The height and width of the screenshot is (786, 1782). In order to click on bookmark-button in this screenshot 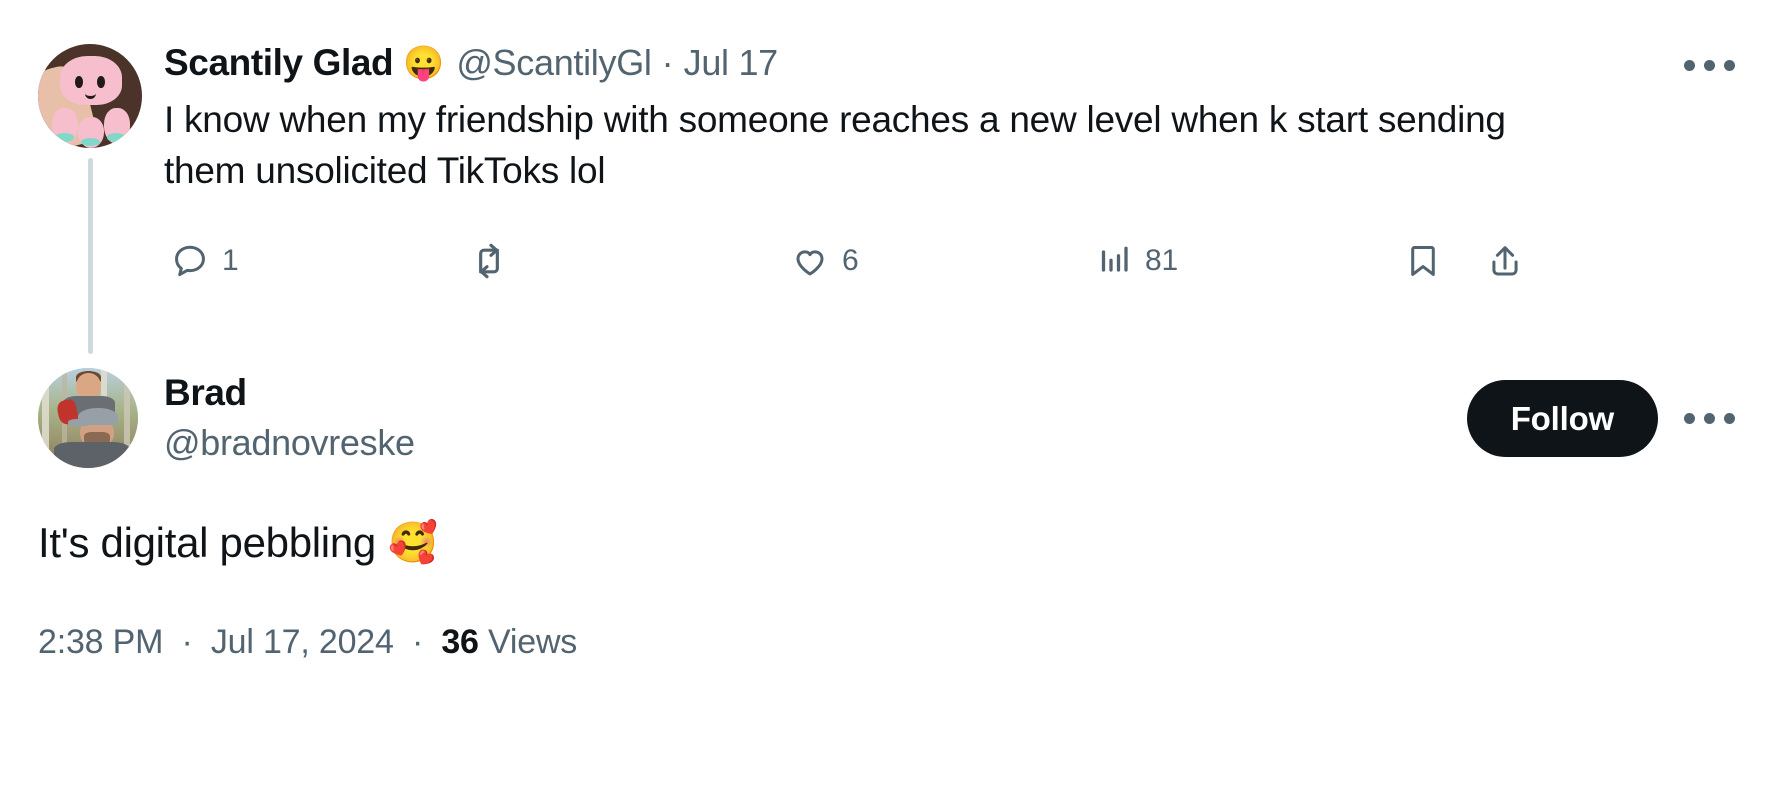, I will do `click(1423, 261)`.